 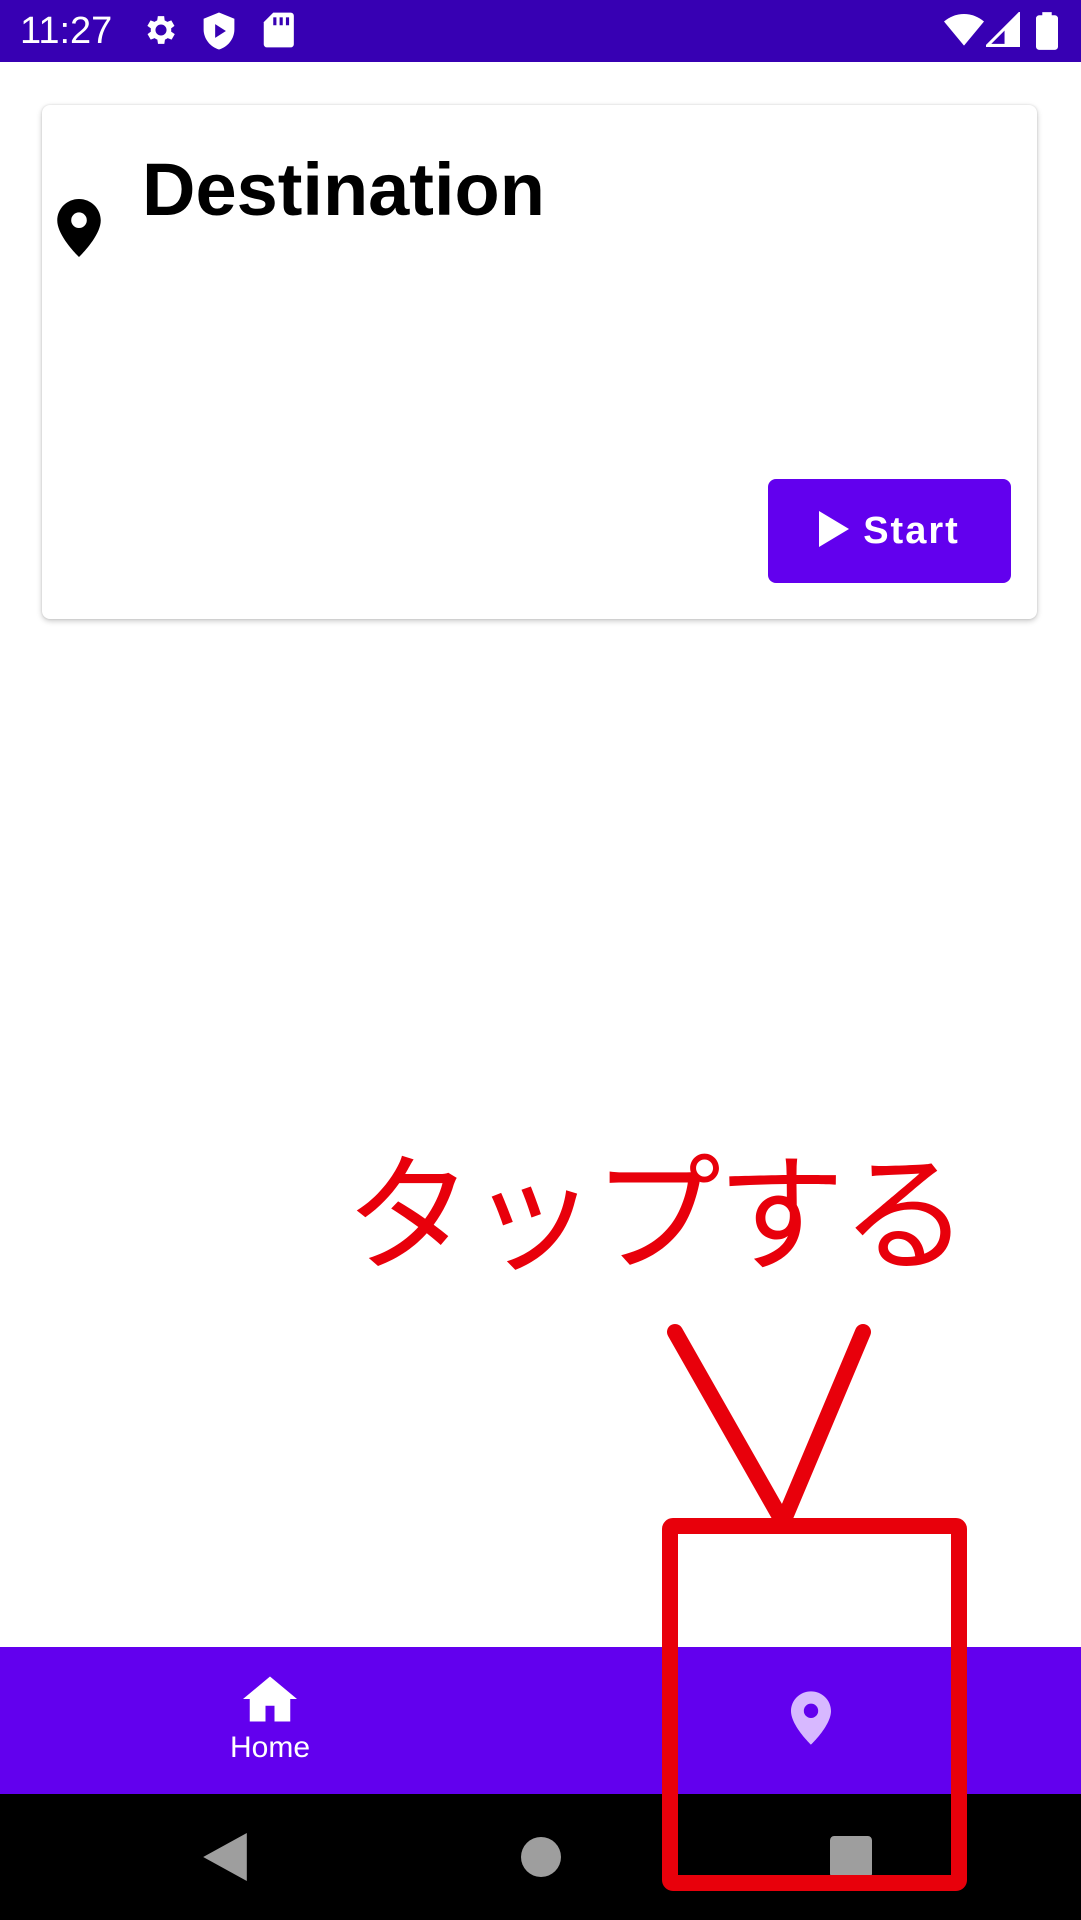 What do you see at coordinates (219, 33) in the screenshot?
I see `shield-play-icon` at bounding box center [219, 33].